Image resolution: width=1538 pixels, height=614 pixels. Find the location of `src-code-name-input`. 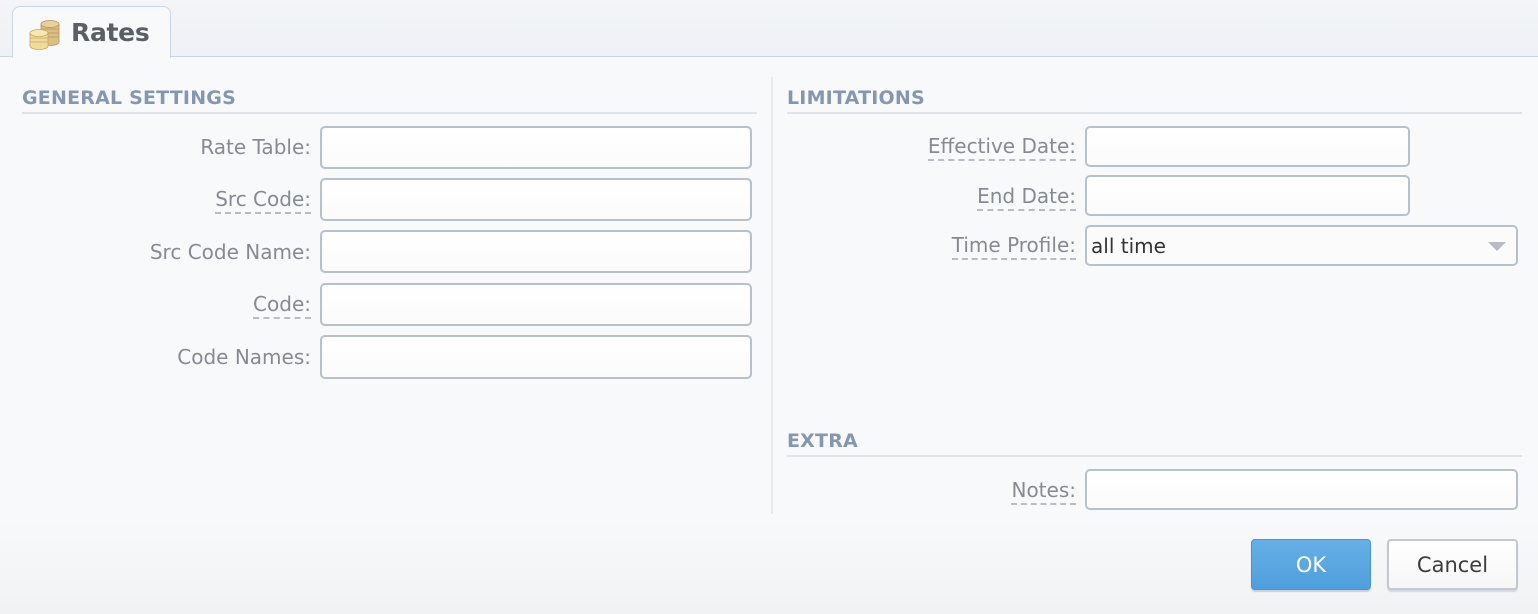

src-code-name-input is located at coordinates (536, 251).